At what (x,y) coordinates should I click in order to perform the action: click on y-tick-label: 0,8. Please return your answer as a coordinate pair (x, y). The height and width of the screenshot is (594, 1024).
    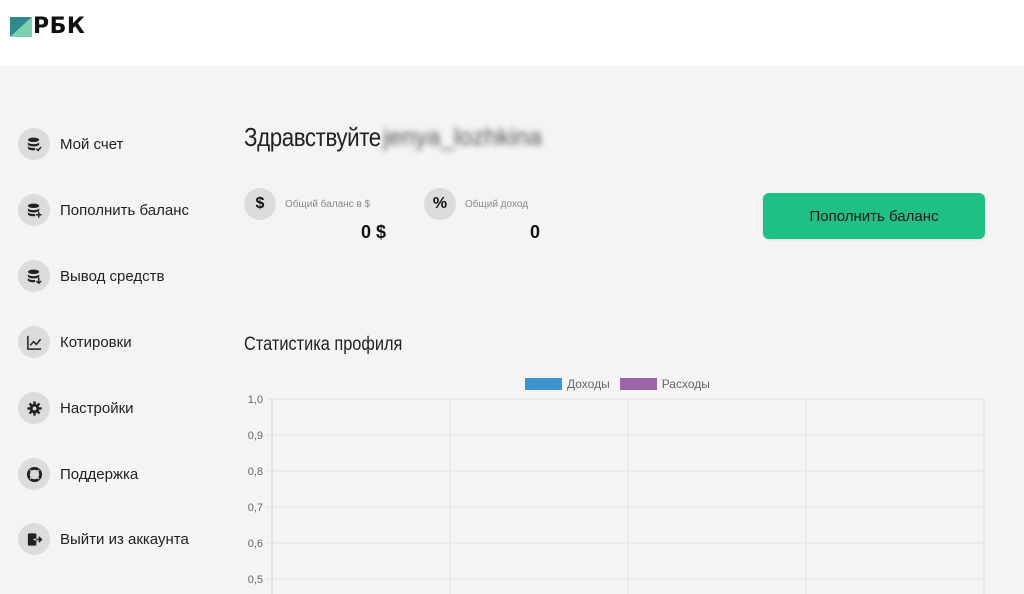
    Looking at the image, I should click on (255, 472).